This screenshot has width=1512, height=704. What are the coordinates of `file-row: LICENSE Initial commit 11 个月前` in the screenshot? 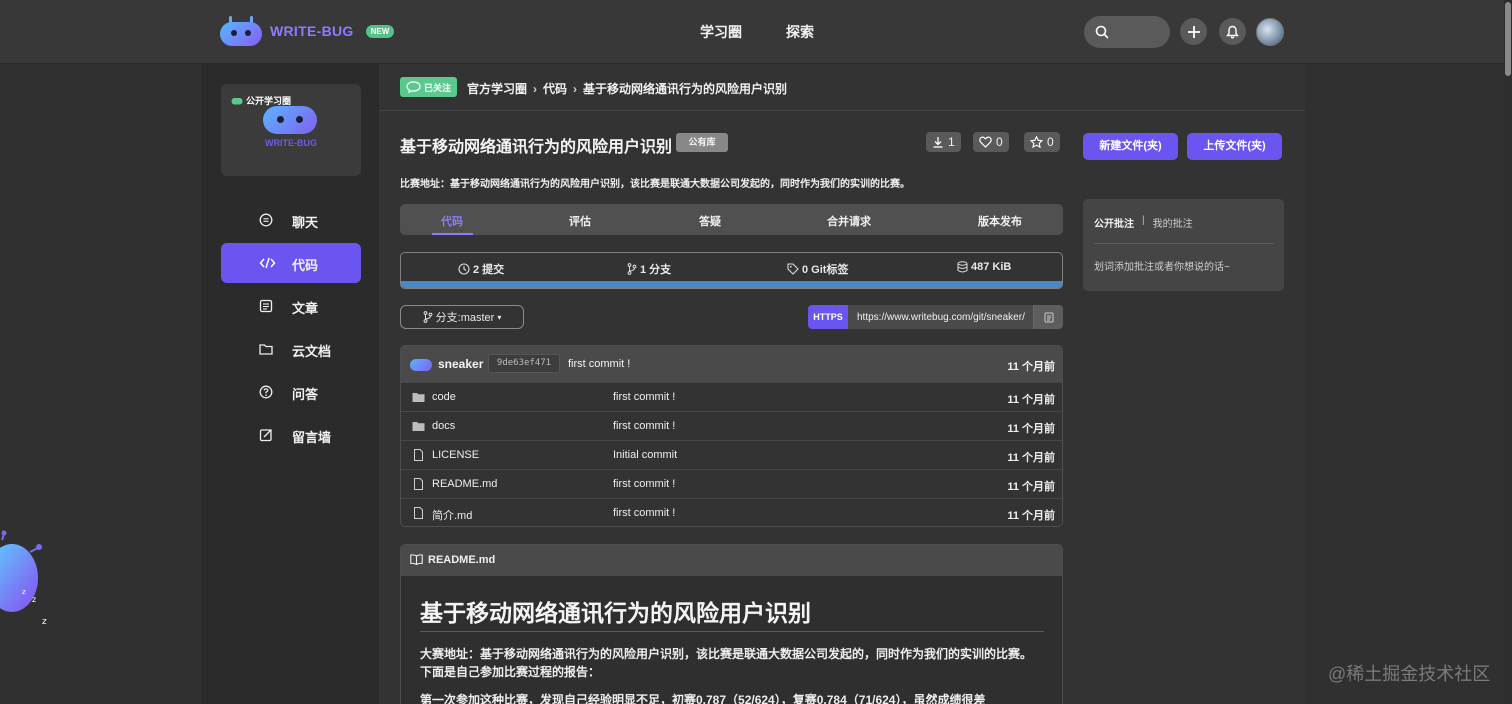 It's located at (731, 454).